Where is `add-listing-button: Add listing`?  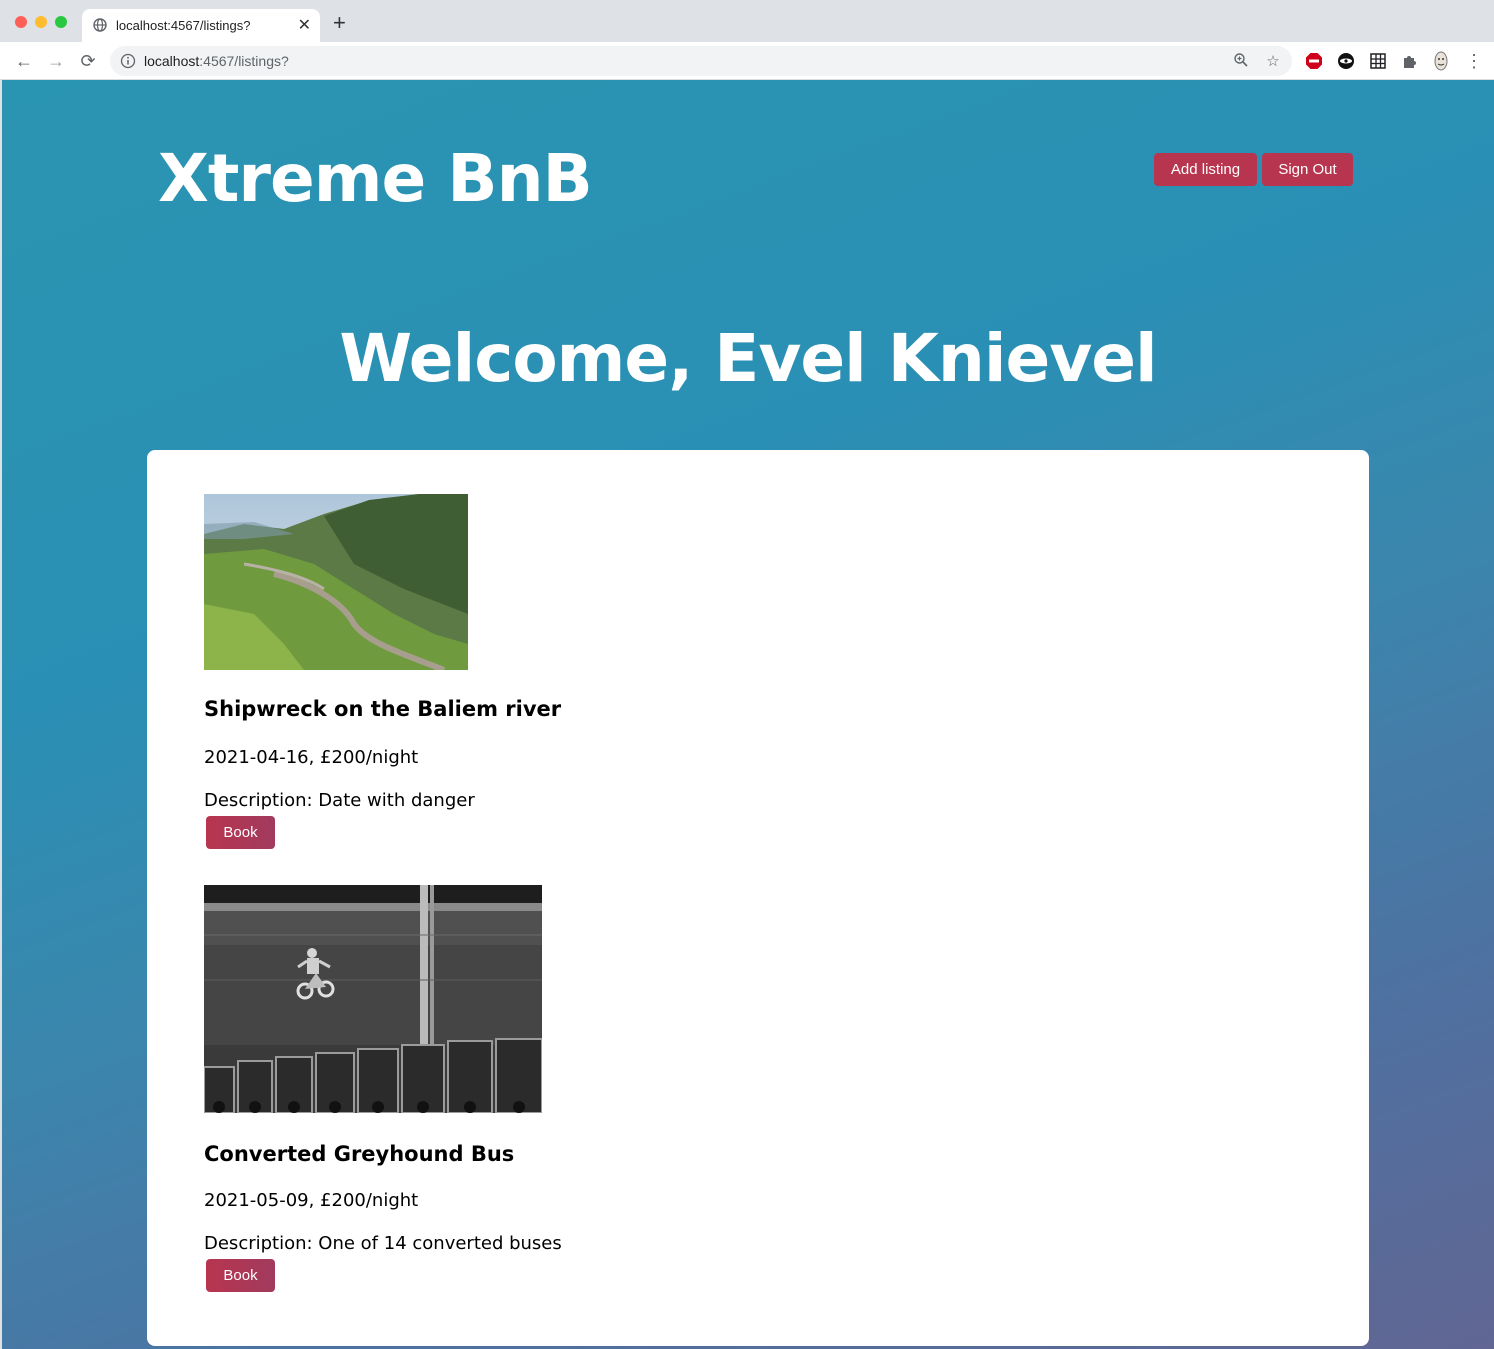
add-listing-button: Add listing is located at coordinates (1205, 169).